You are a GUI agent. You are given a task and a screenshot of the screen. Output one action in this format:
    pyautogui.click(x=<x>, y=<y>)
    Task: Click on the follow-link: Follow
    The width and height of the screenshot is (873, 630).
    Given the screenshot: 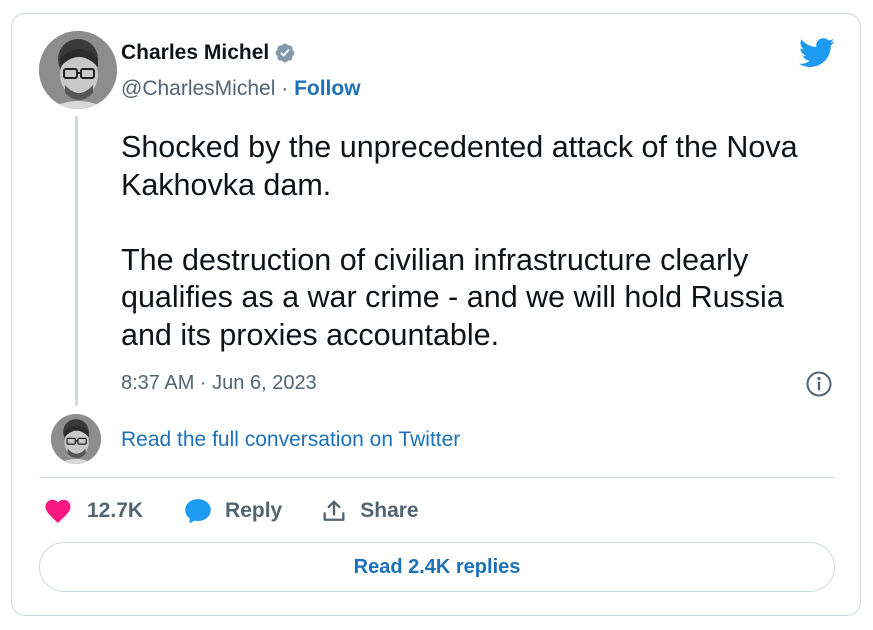 What is the action you would take?
    pyautogui.click(x=327, y=88)
    